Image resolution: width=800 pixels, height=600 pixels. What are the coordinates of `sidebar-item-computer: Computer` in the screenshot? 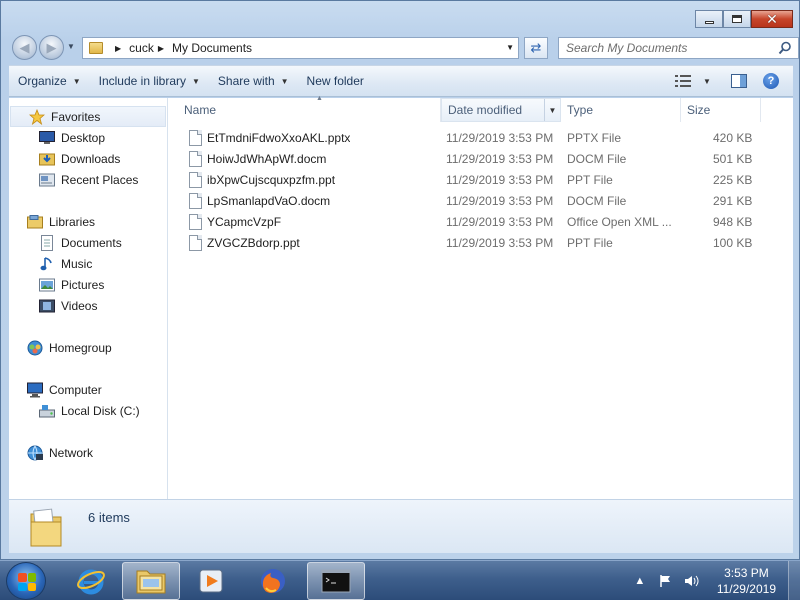 It's located at (64, 389).